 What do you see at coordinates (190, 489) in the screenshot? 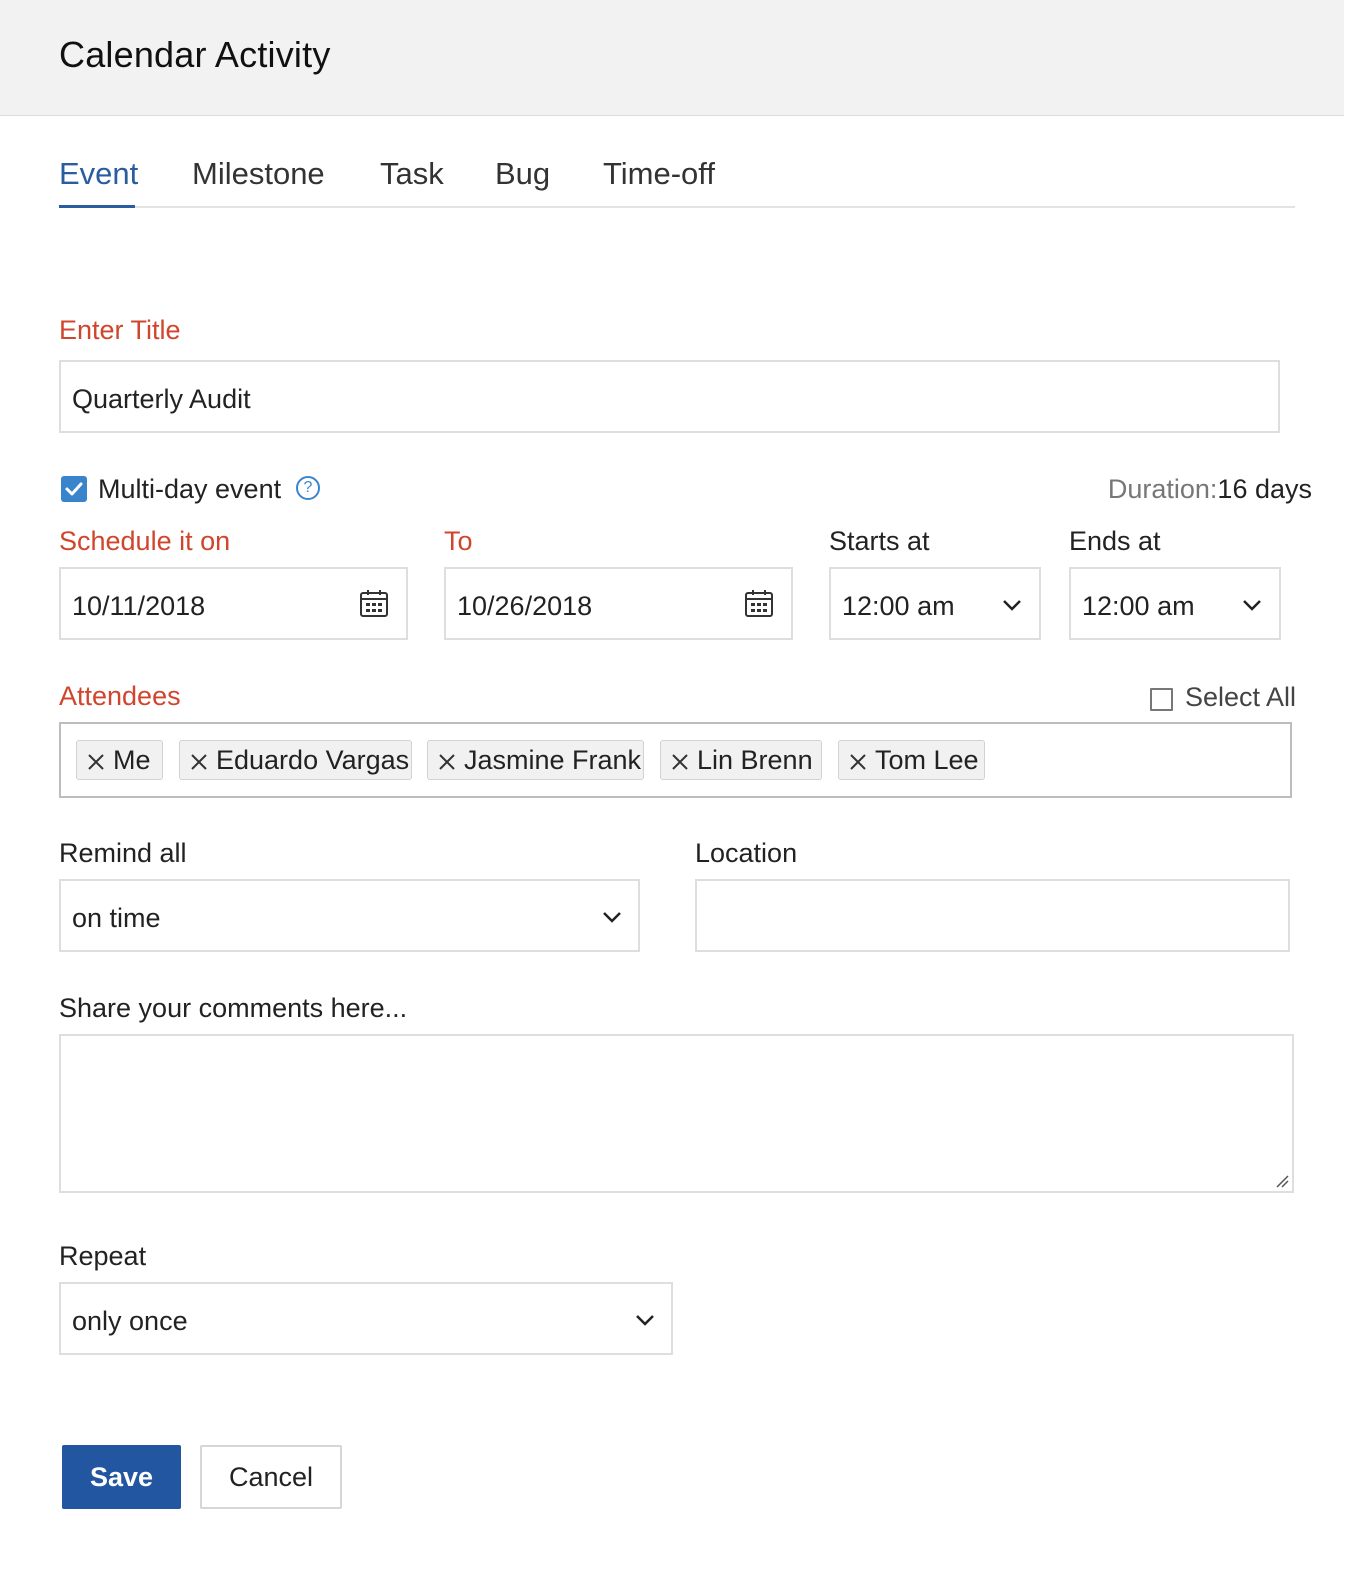
I see `multiday-label: Multi-day event` at bounding box center [190, 489].